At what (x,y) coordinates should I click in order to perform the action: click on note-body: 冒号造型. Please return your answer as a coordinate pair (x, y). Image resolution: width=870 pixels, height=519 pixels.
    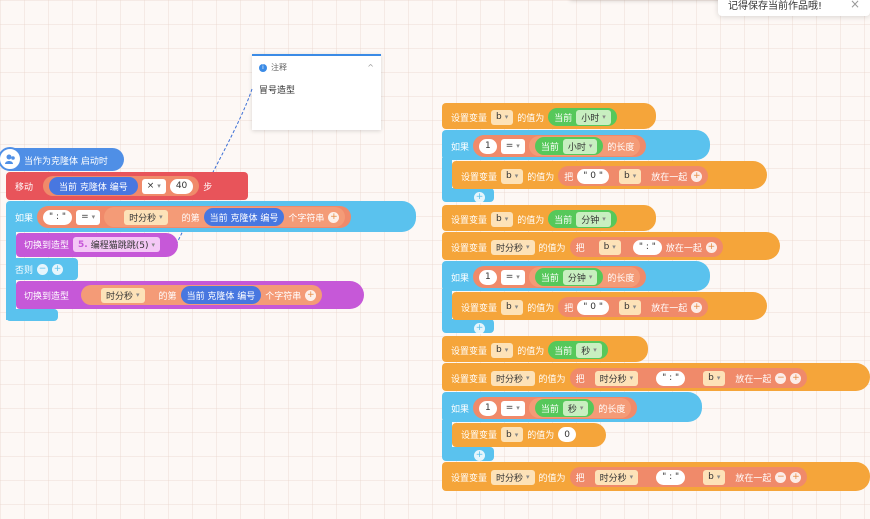
    Looking at the image, I should click on (316, 89).